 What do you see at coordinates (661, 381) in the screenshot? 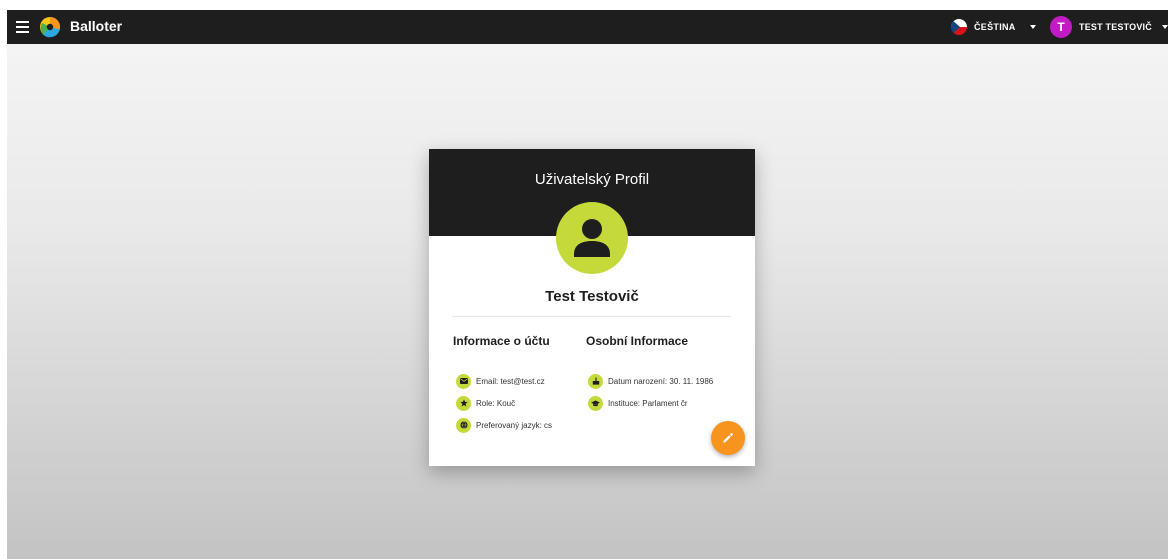
I see `birthdate-text: Datum narození: 30. 11. 1986` at bounding box center [661, 381].